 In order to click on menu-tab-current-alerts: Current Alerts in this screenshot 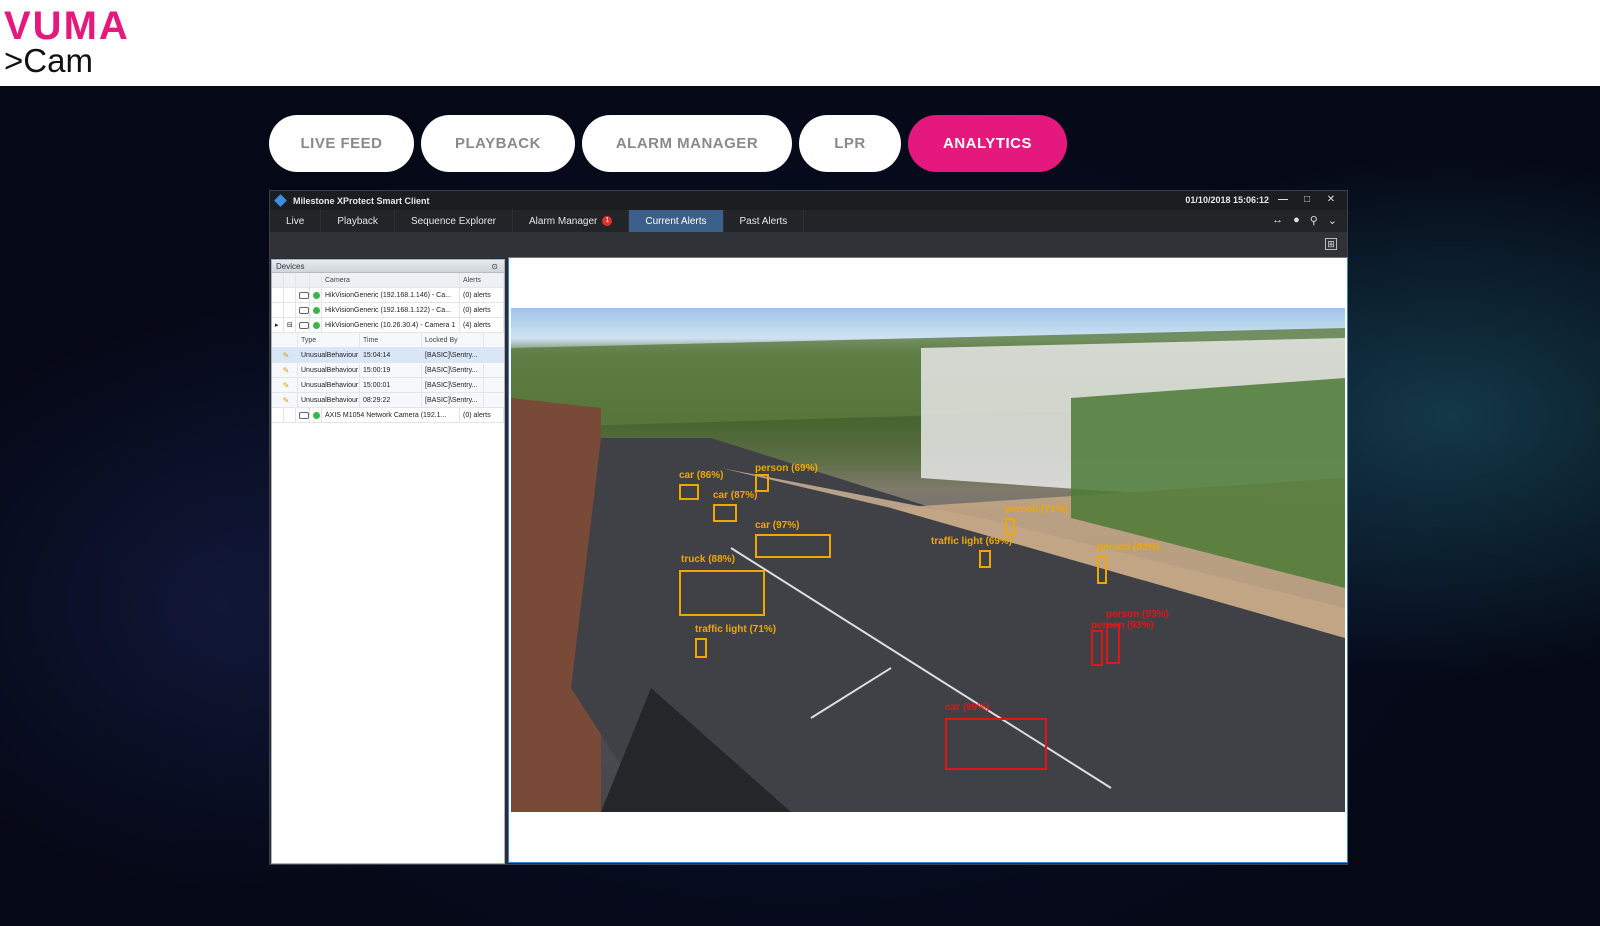, I will do `click(676, 221)`.